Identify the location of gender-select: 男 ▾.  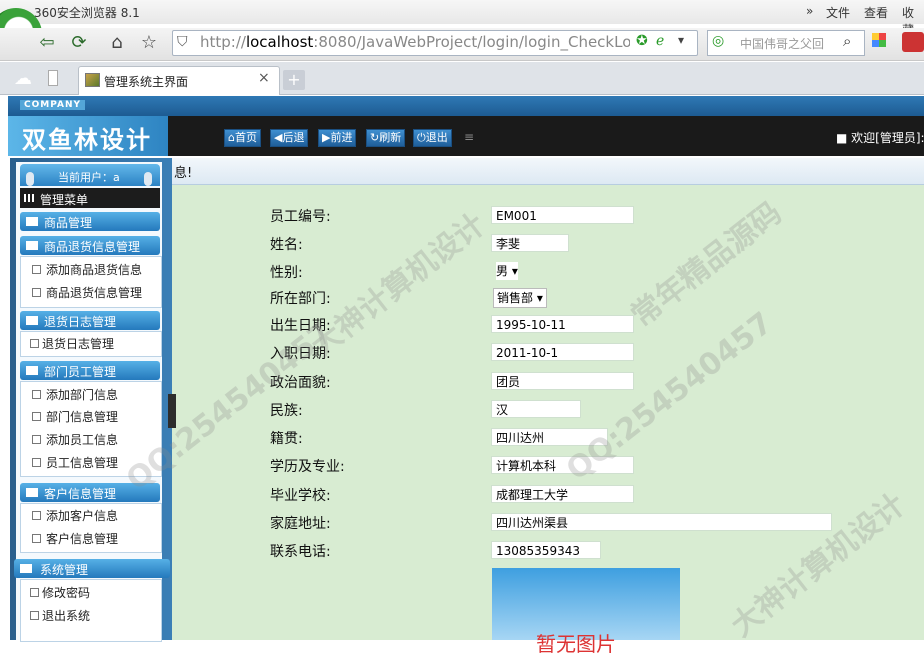
(507, 271).